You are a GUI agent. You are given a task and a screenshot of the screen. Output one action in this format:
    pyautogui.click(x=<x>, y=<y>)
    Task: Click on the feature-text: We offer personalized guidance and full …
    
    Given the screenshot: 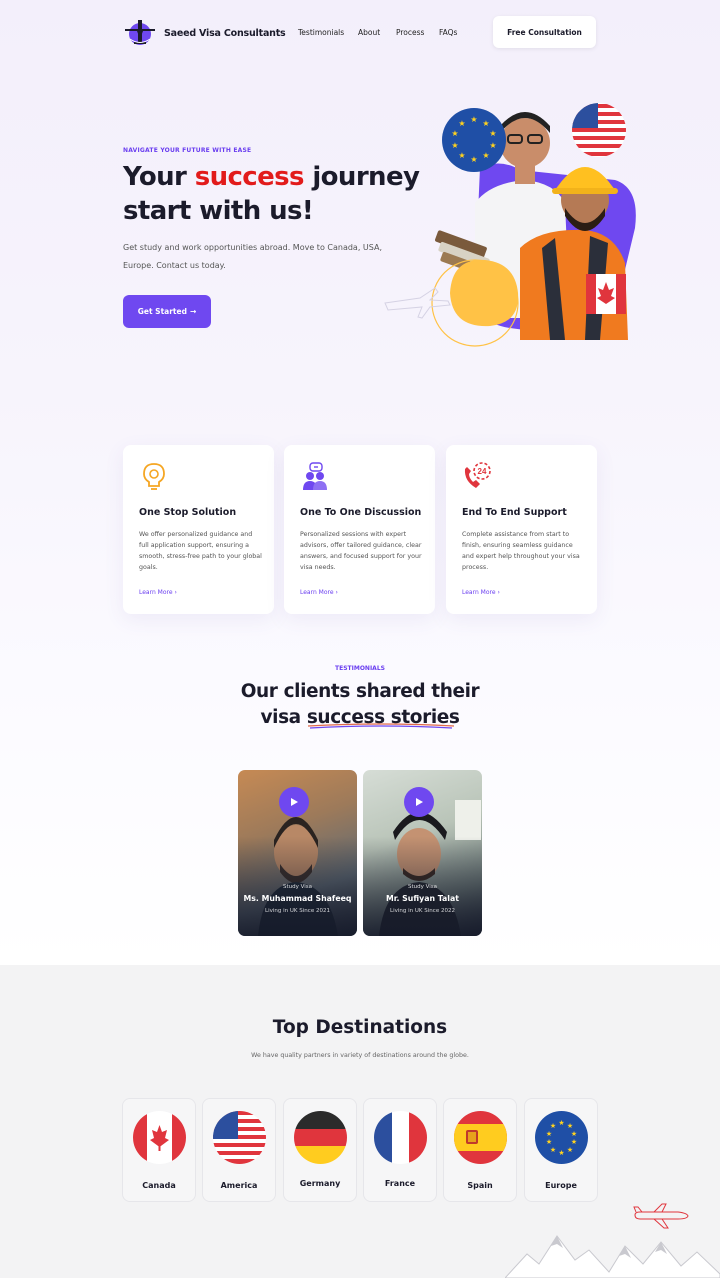 What is the action you would take?
    pyautogui.click(x=200, y=551)
    